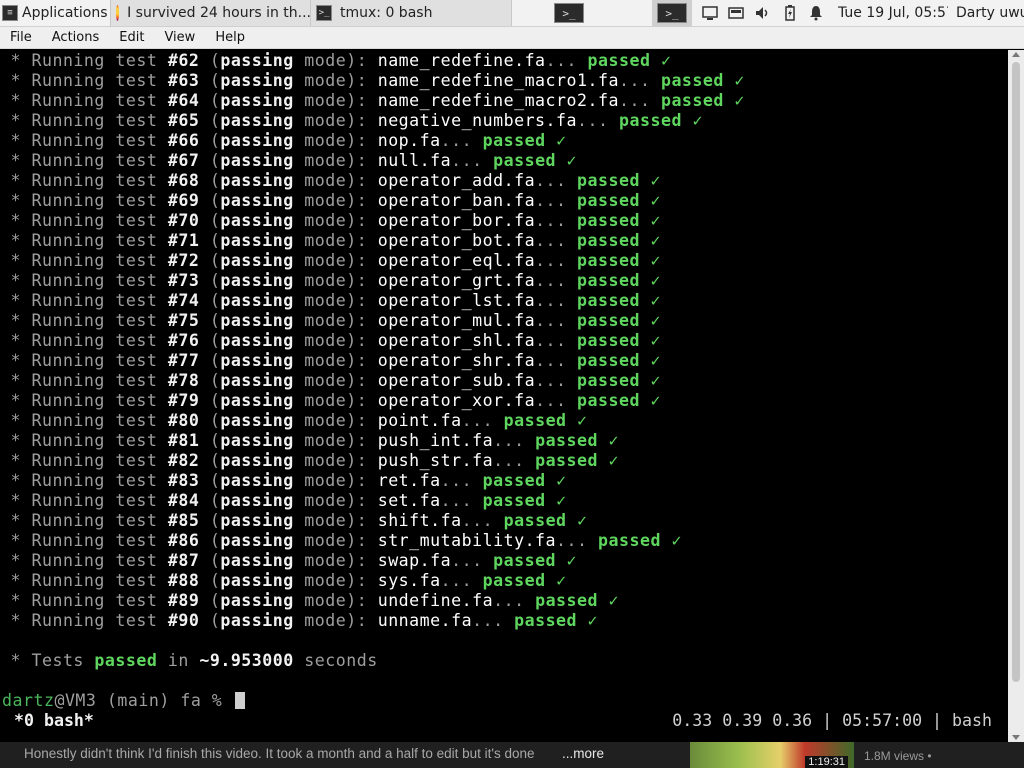 This screenshot has width=1024, height=768. Describe the element at coordinates (246, 660) in the screenshot. I see `summary-time: ~9.953000` at that location.